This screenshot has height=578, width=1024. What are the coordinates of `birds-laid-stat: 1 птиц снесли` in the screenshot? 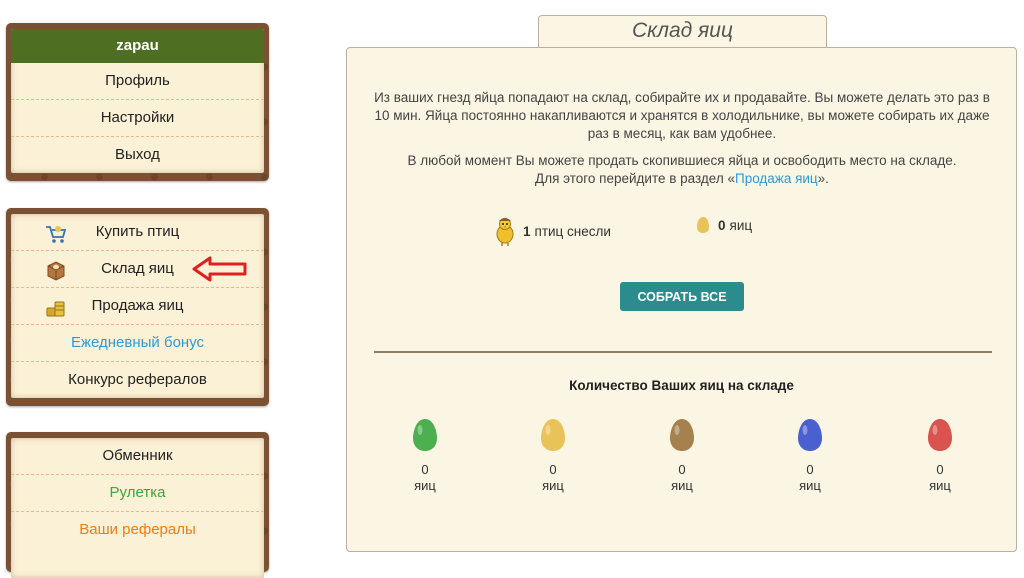 It's located at (552, 231).